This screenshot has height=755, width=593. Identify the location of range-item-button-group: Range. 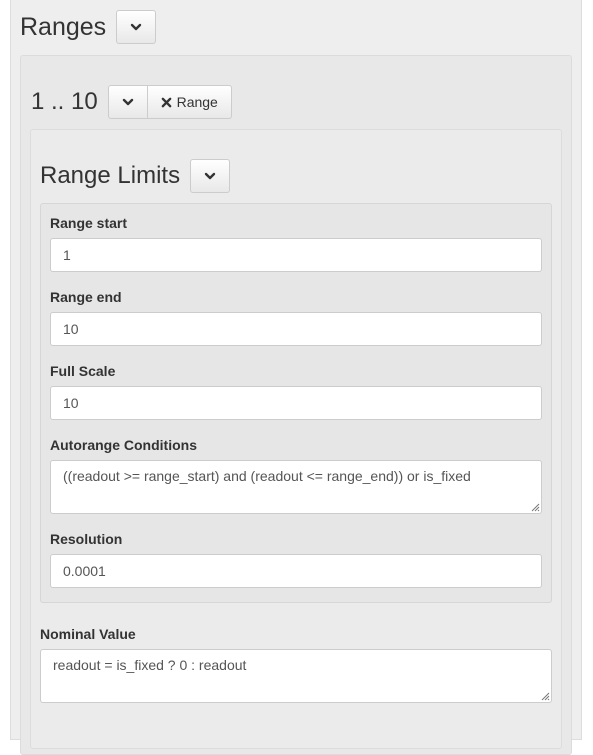
(169, 102).